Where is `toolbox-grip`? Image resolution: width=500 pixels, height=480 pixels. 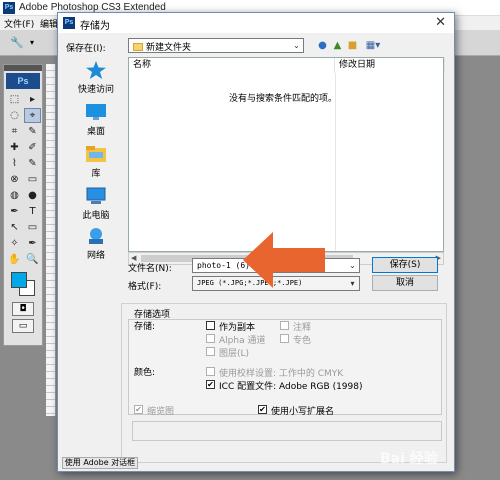 toolbox-grip is located at coordinates (23, 68).